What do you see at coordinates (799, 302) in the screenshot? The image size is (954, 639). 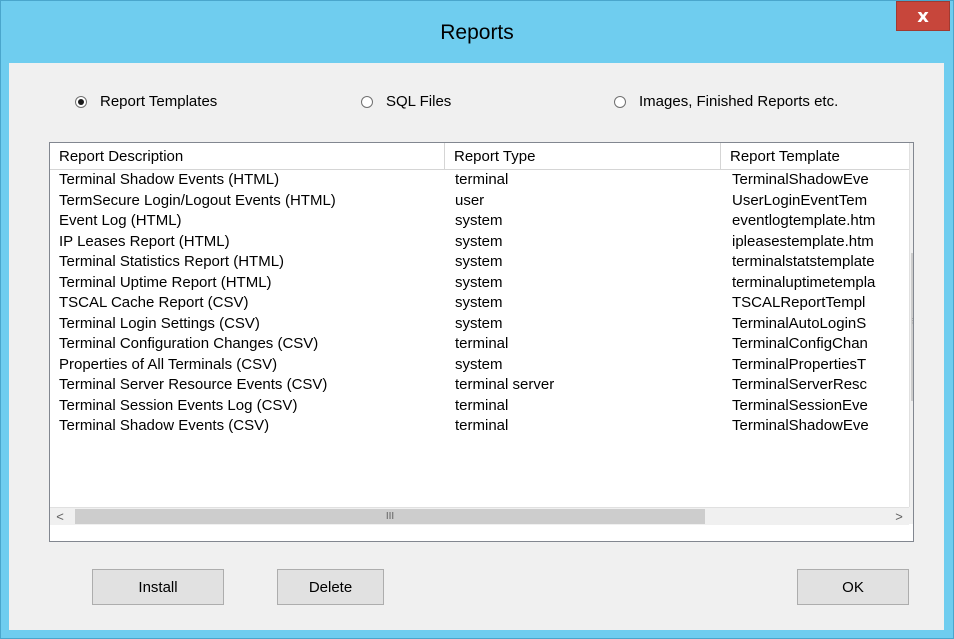 I see `cell-template: TSCALReportTempl` at bounding box center [799, 302].